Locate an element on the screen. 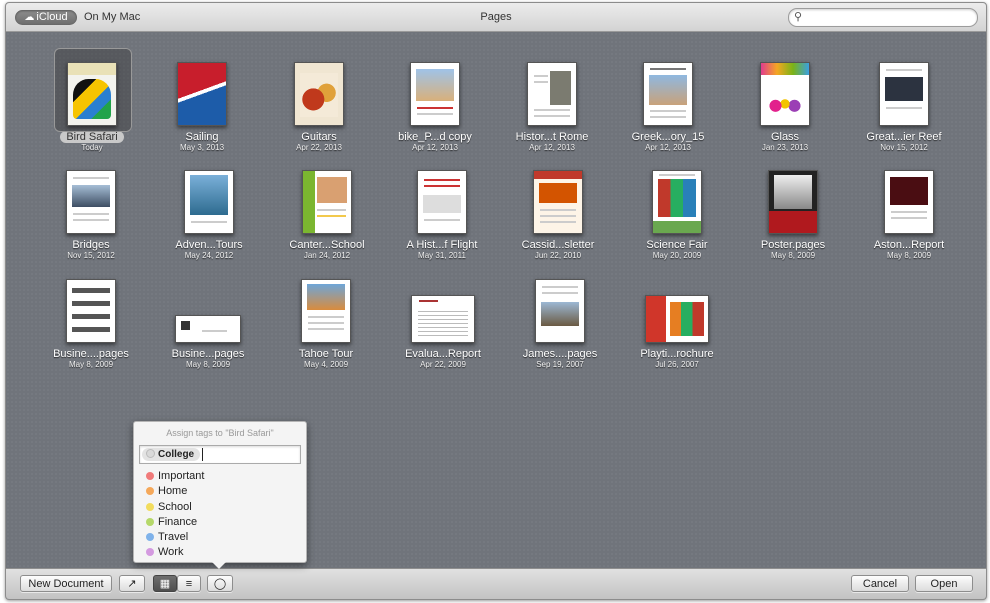  document-date: Apr 22, 2013 is located at coordinates (319, 147).